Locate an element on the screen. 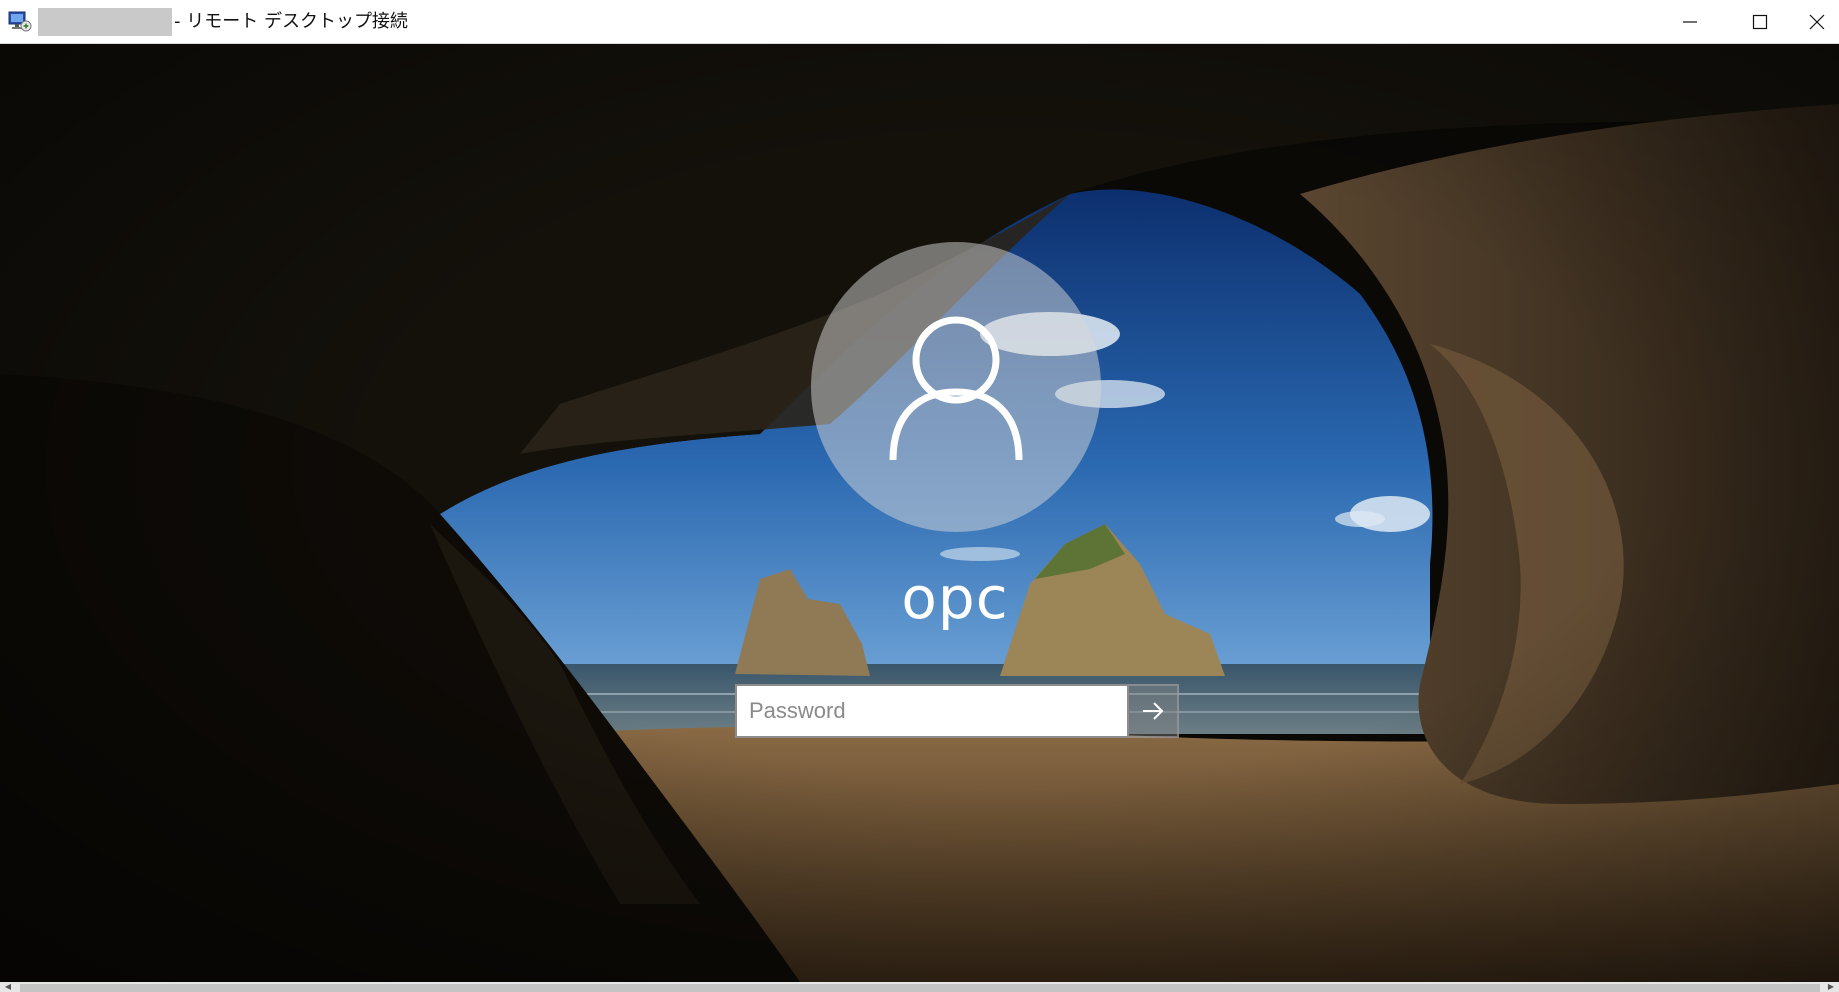 This screenshot has width=1839, height=992. horizontal-scrollbar: ◀ ▶ is located at coordinates (919, 987).